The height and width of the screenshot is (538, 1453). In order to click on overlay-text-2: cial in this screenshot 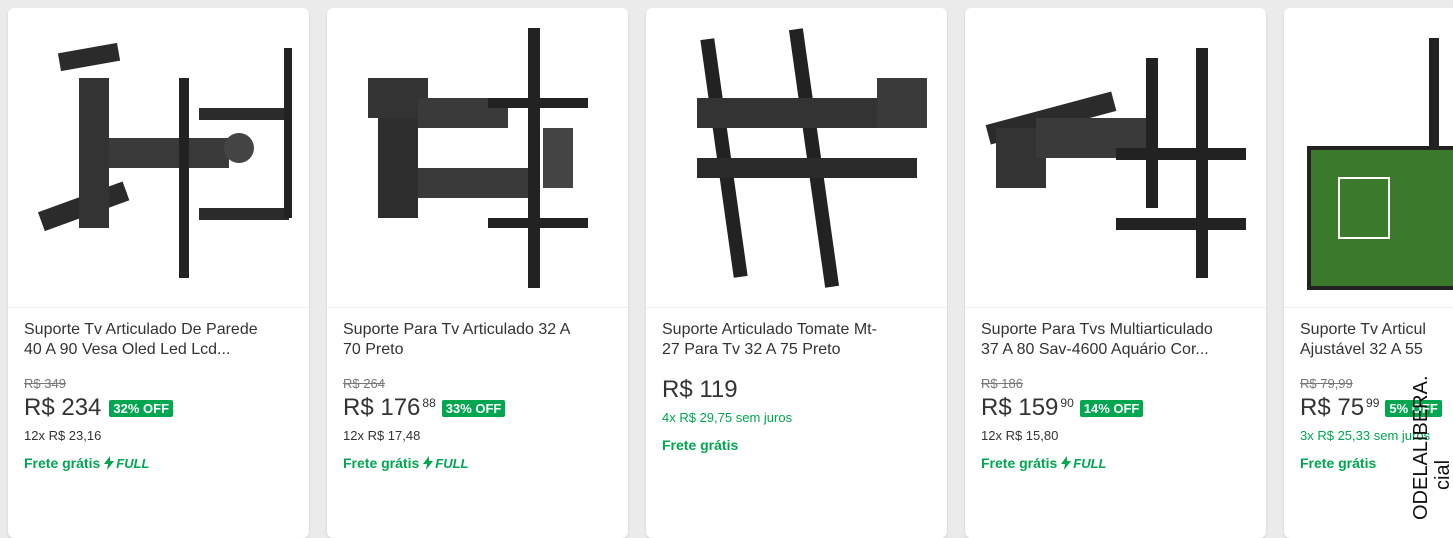, I will do `click(1442, 474)`.